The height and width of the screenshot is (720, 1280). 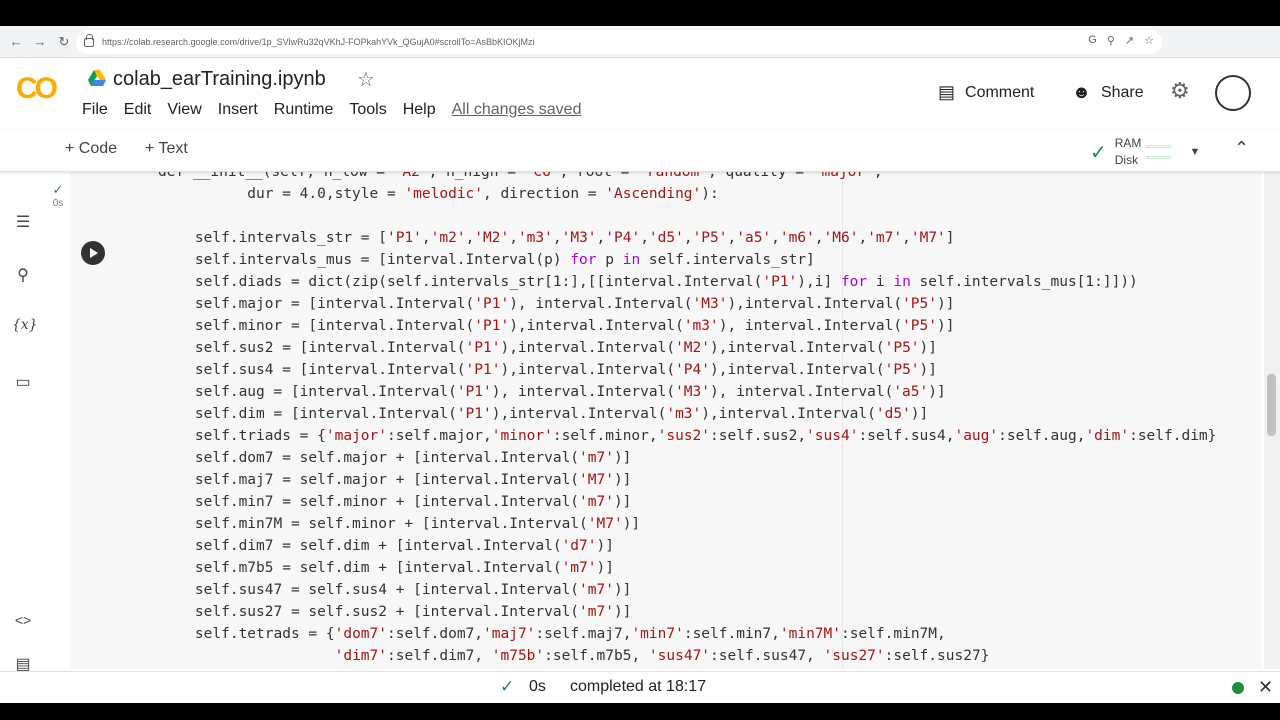 I want to click on search-icon: ⚲, so click(x=23, y=275).